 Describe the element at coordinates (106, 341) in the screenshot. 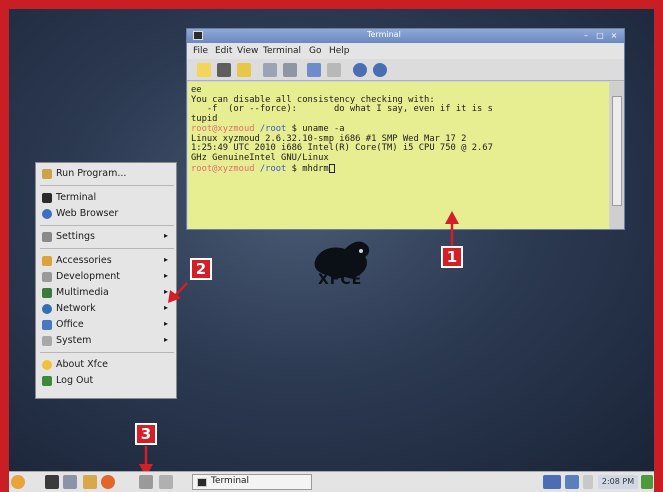

I see `menu-item-system: System ▸` at that location.